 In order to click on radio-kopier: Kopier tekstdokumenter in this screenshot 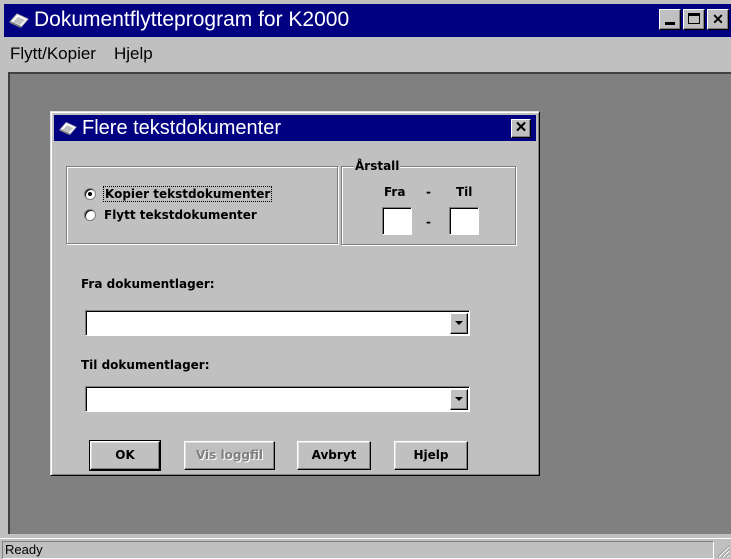, I will do `click(178, 194)`.